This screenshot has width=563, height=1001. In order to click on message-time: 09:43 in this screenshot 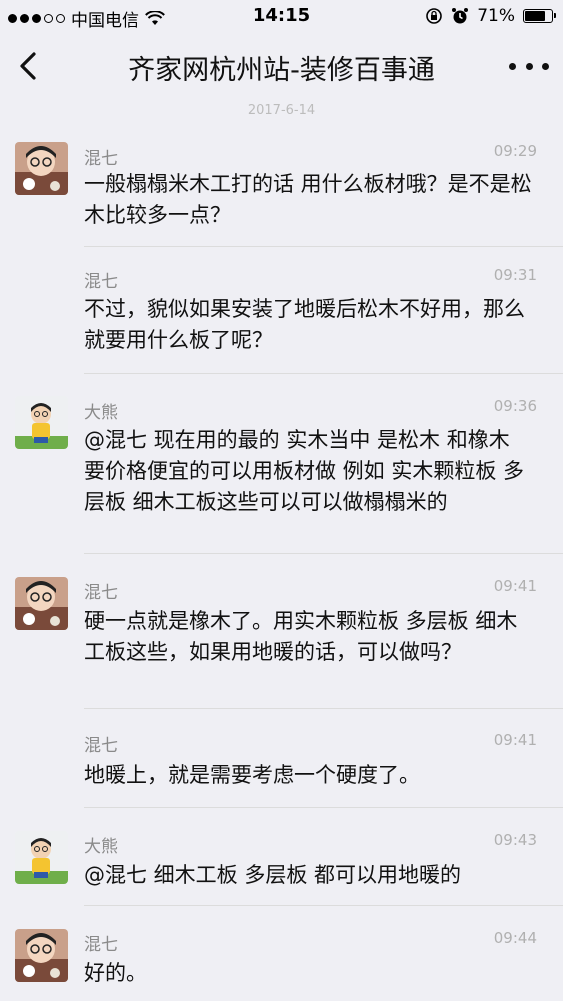, I will do `click(515, 840)`.